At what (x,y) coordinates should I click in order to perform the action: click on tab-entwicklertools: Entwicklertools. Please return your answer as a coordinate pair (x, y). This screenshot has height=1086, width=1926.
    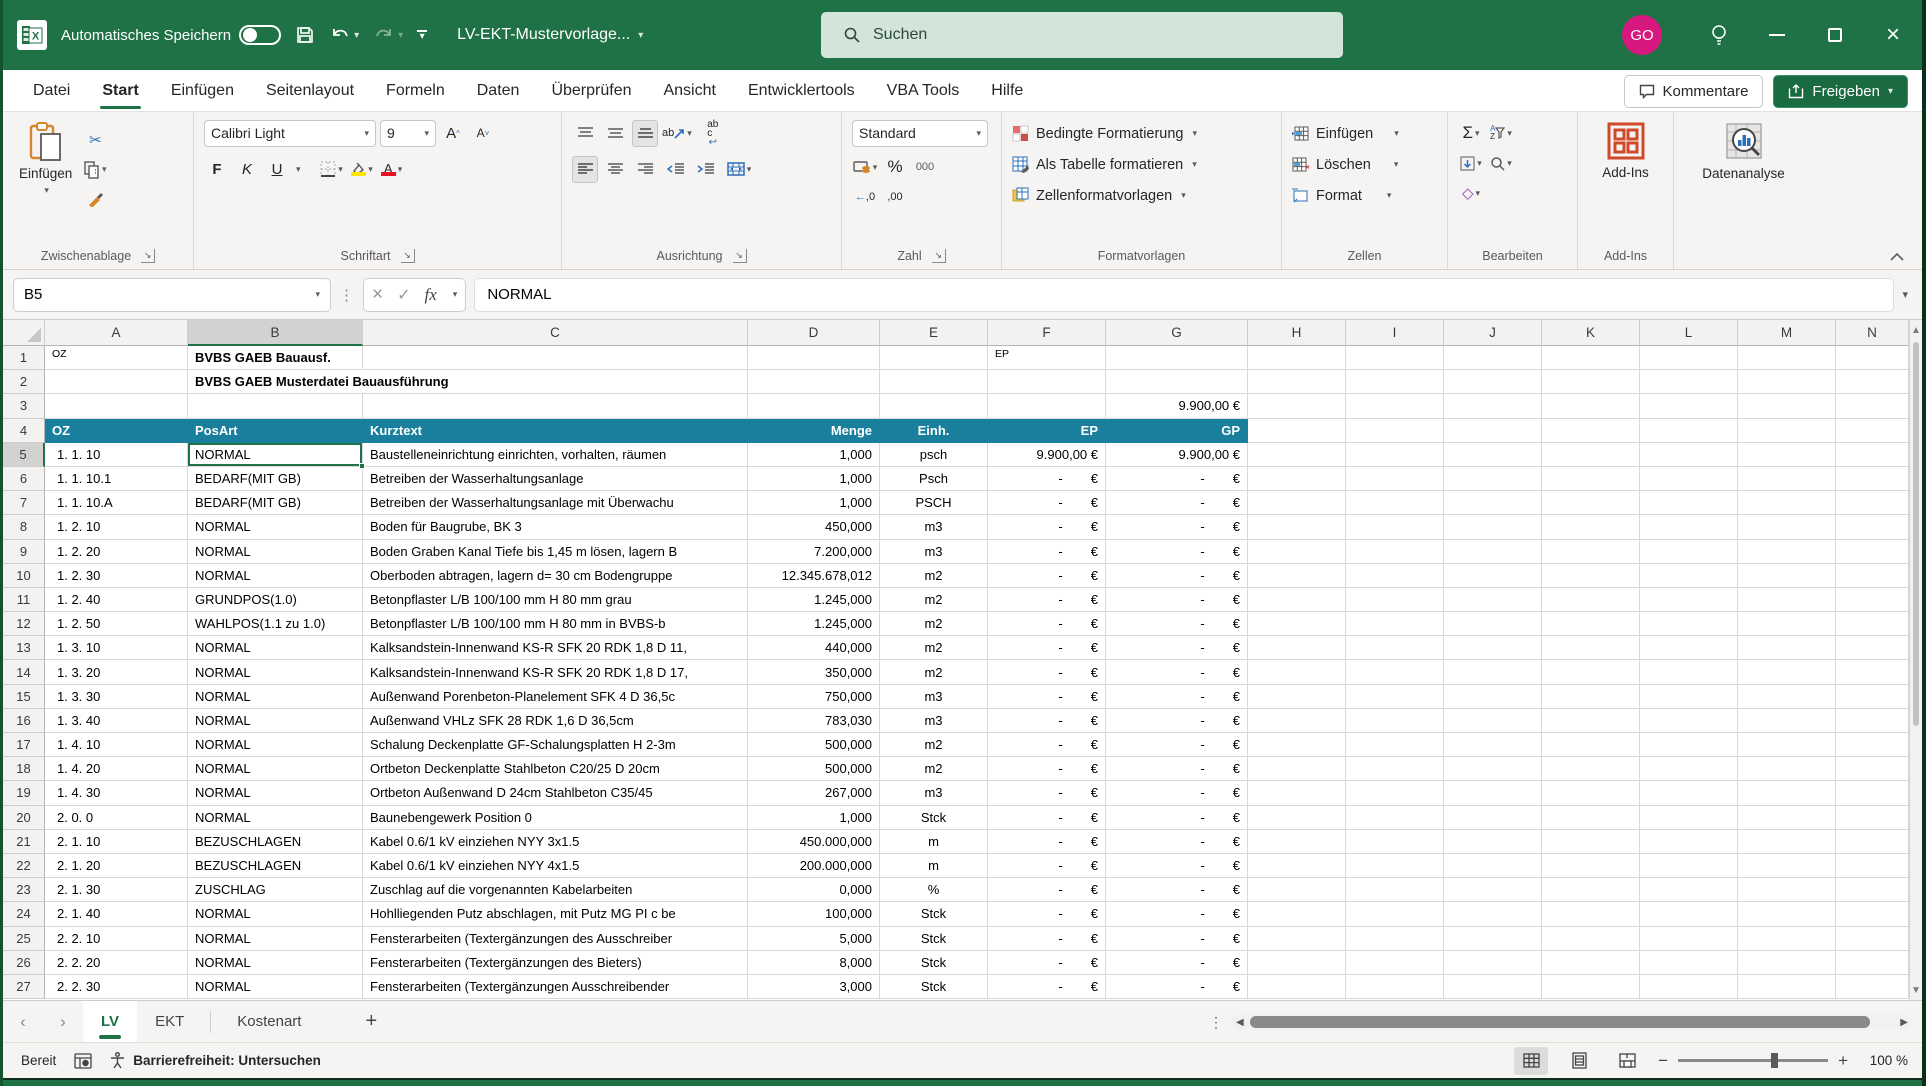
    Looking at the image, I should click on (801, 90).